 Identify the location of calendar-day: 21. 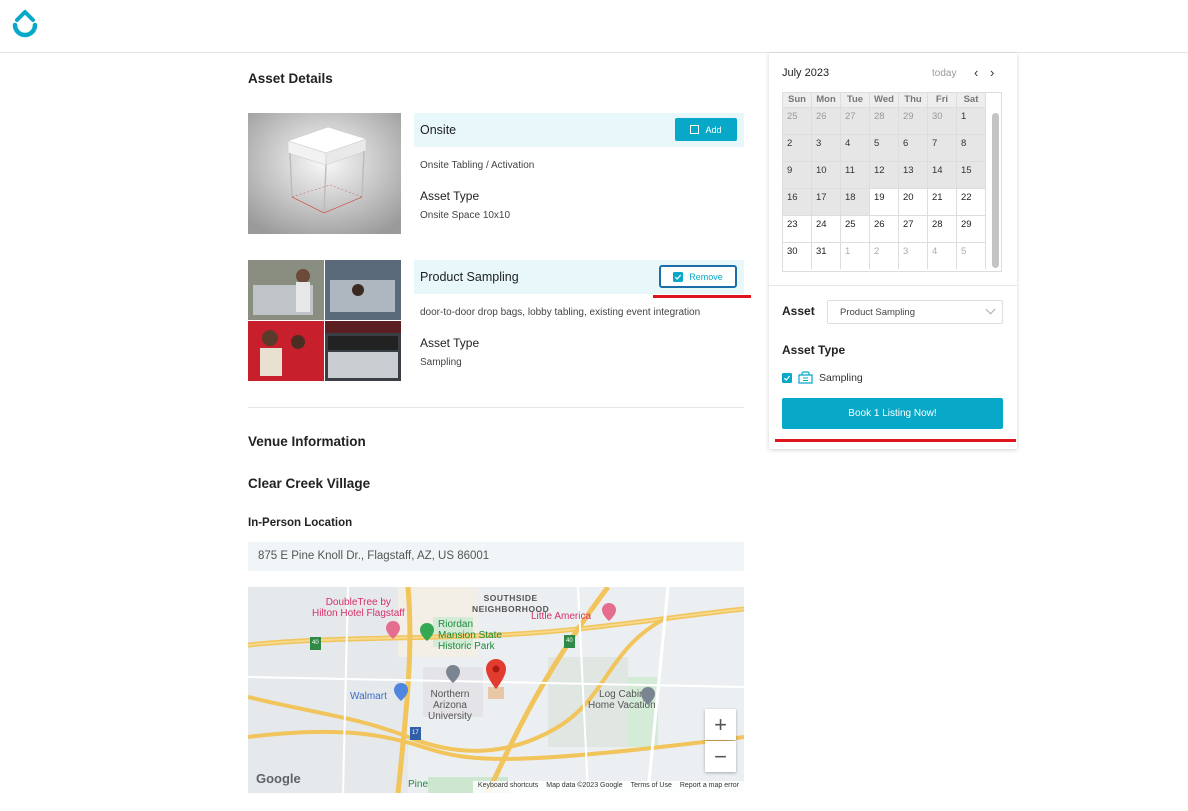
(942, 201).